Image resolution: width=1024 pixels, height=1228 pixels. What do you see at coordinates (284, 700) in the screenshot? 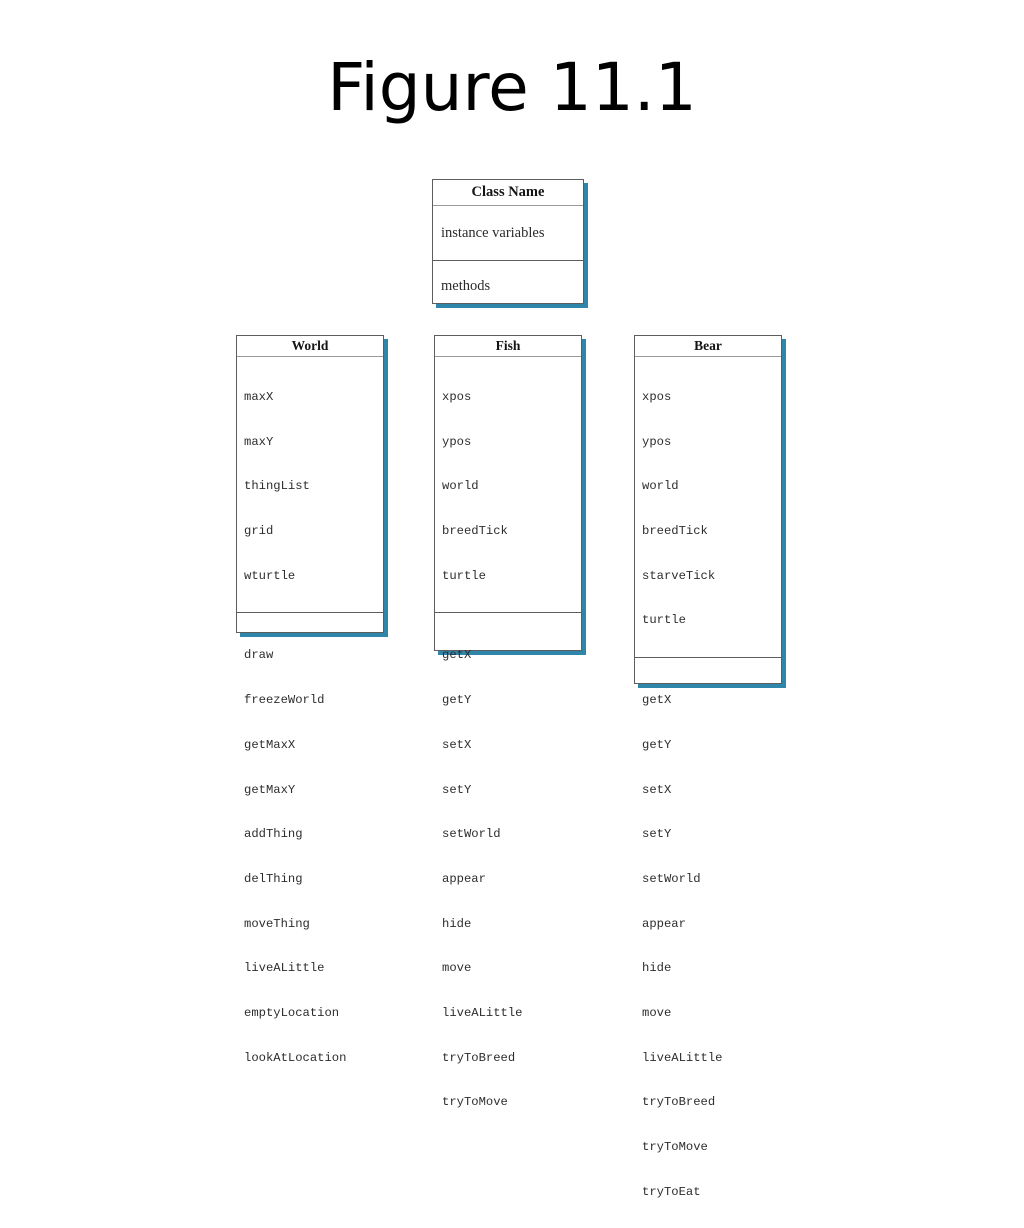
I see `method-item: freezeWorld` at bounding box center [284, 700].